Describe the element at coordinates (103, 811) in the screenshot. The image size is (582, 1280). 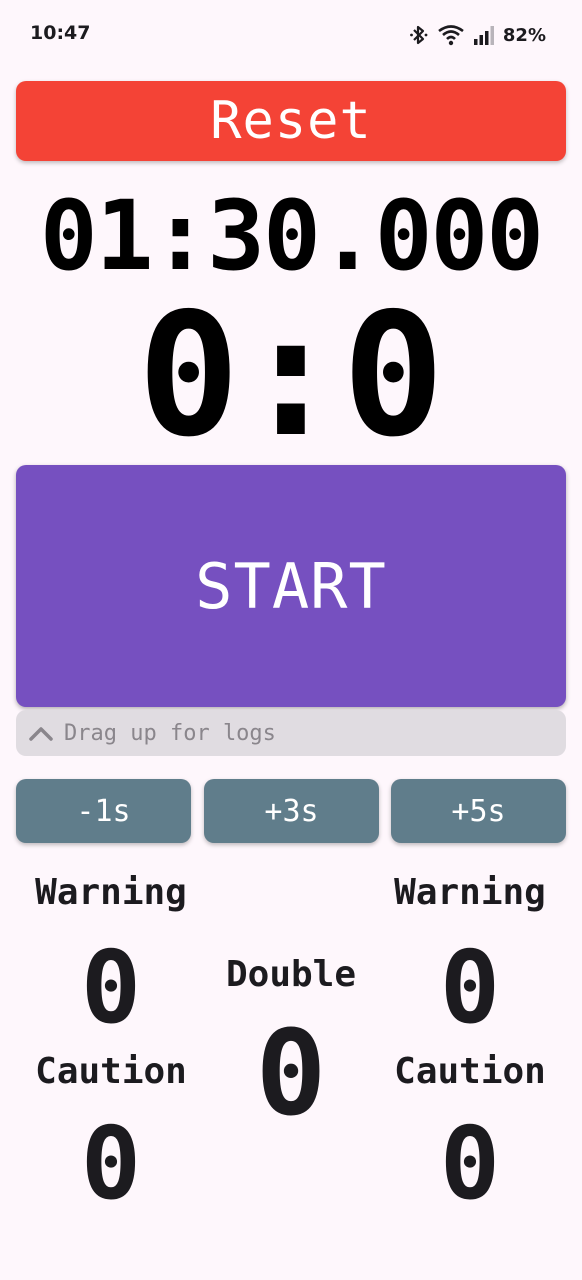
I see `minus-1s-button: -1s` at that location.